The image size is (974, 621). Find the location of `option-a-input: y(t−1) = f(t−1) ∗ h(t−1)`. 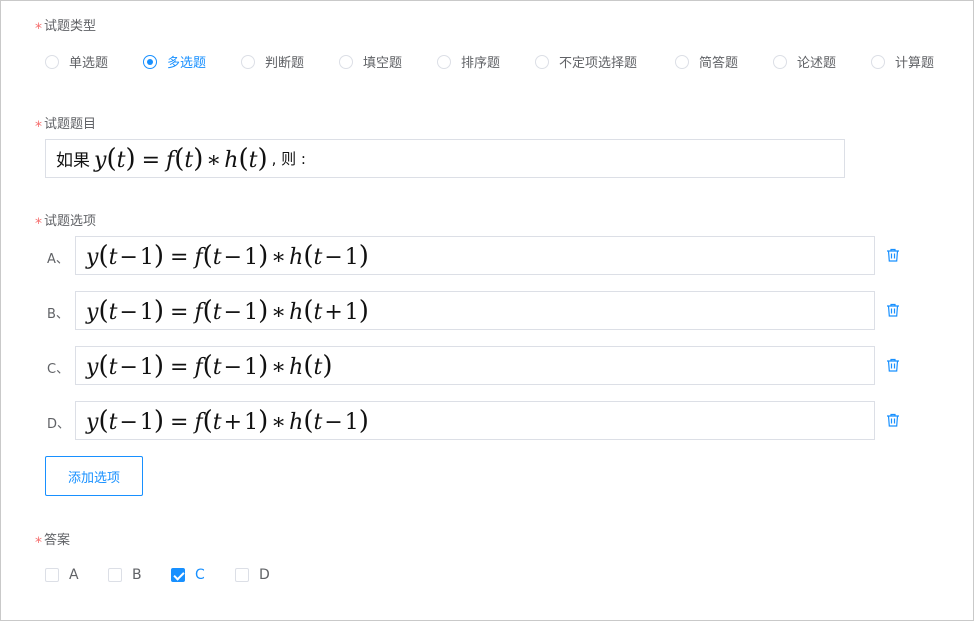

option-a-input: y(t−1) = f(t−1) ∗ h(t−1) is located at coordinates (475, 255).